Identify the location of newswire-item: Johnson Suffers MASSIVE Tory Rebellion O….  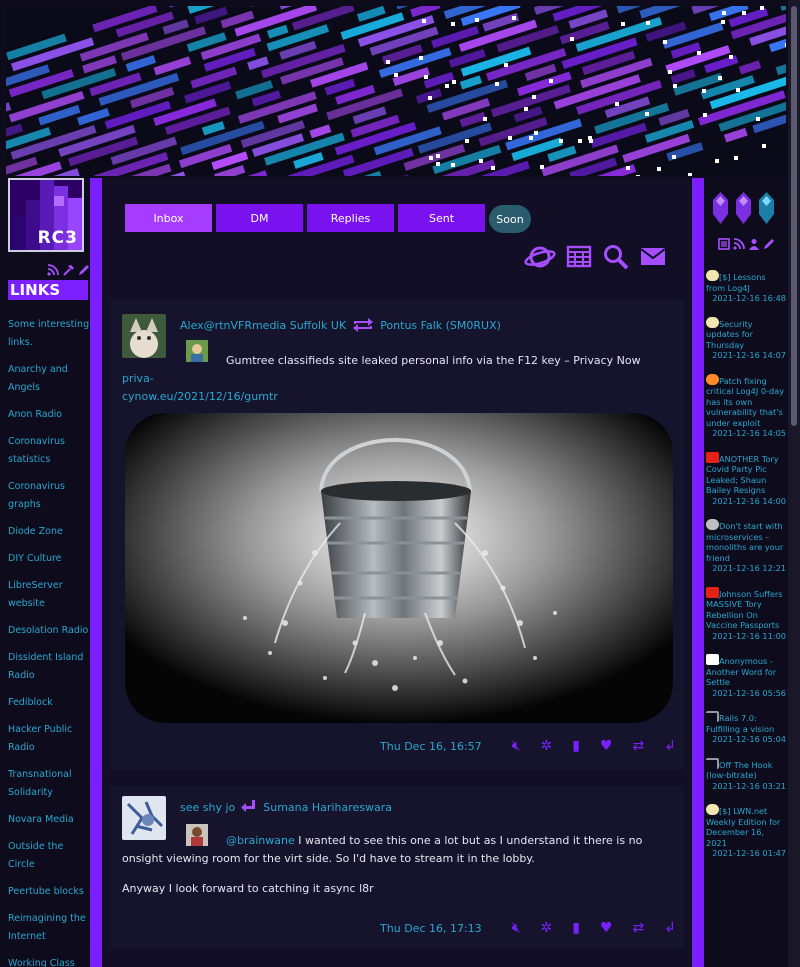
(746, 614).